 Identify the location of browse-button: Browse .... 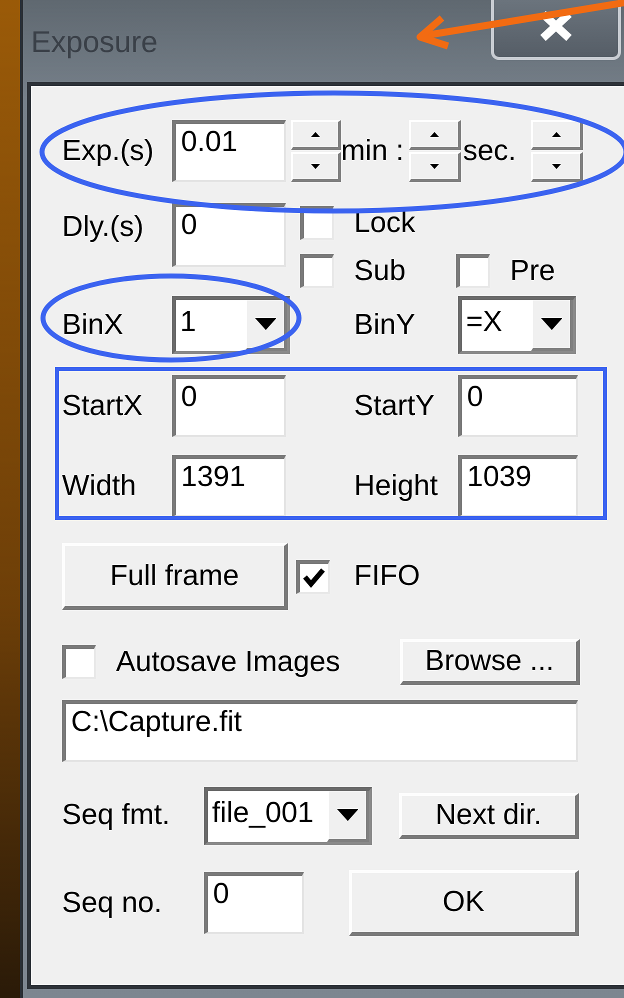
(490, 662).